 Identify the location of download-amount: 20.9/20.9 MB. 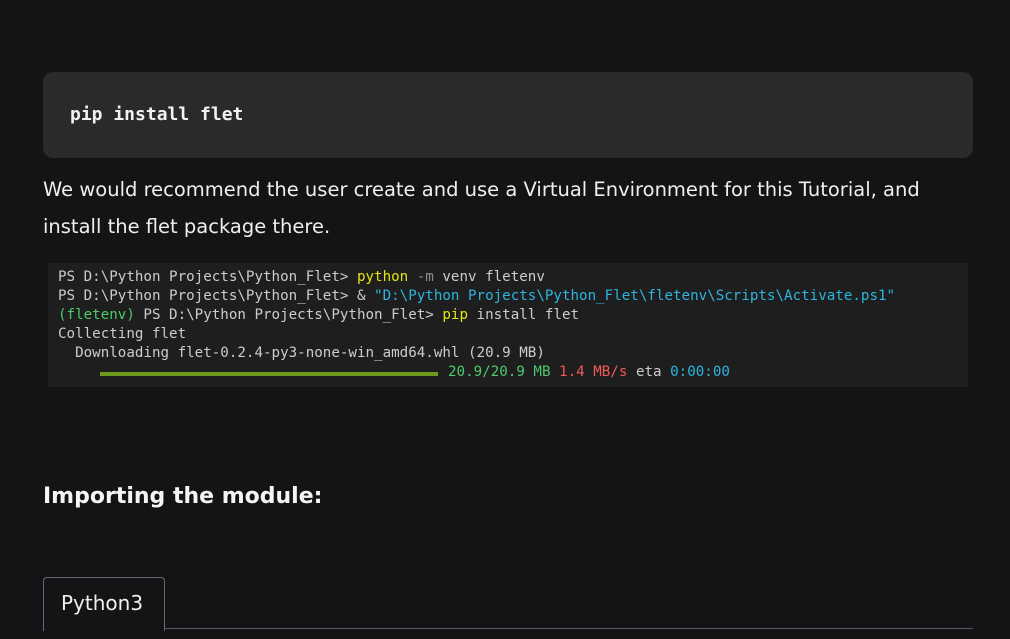
(499, 372).